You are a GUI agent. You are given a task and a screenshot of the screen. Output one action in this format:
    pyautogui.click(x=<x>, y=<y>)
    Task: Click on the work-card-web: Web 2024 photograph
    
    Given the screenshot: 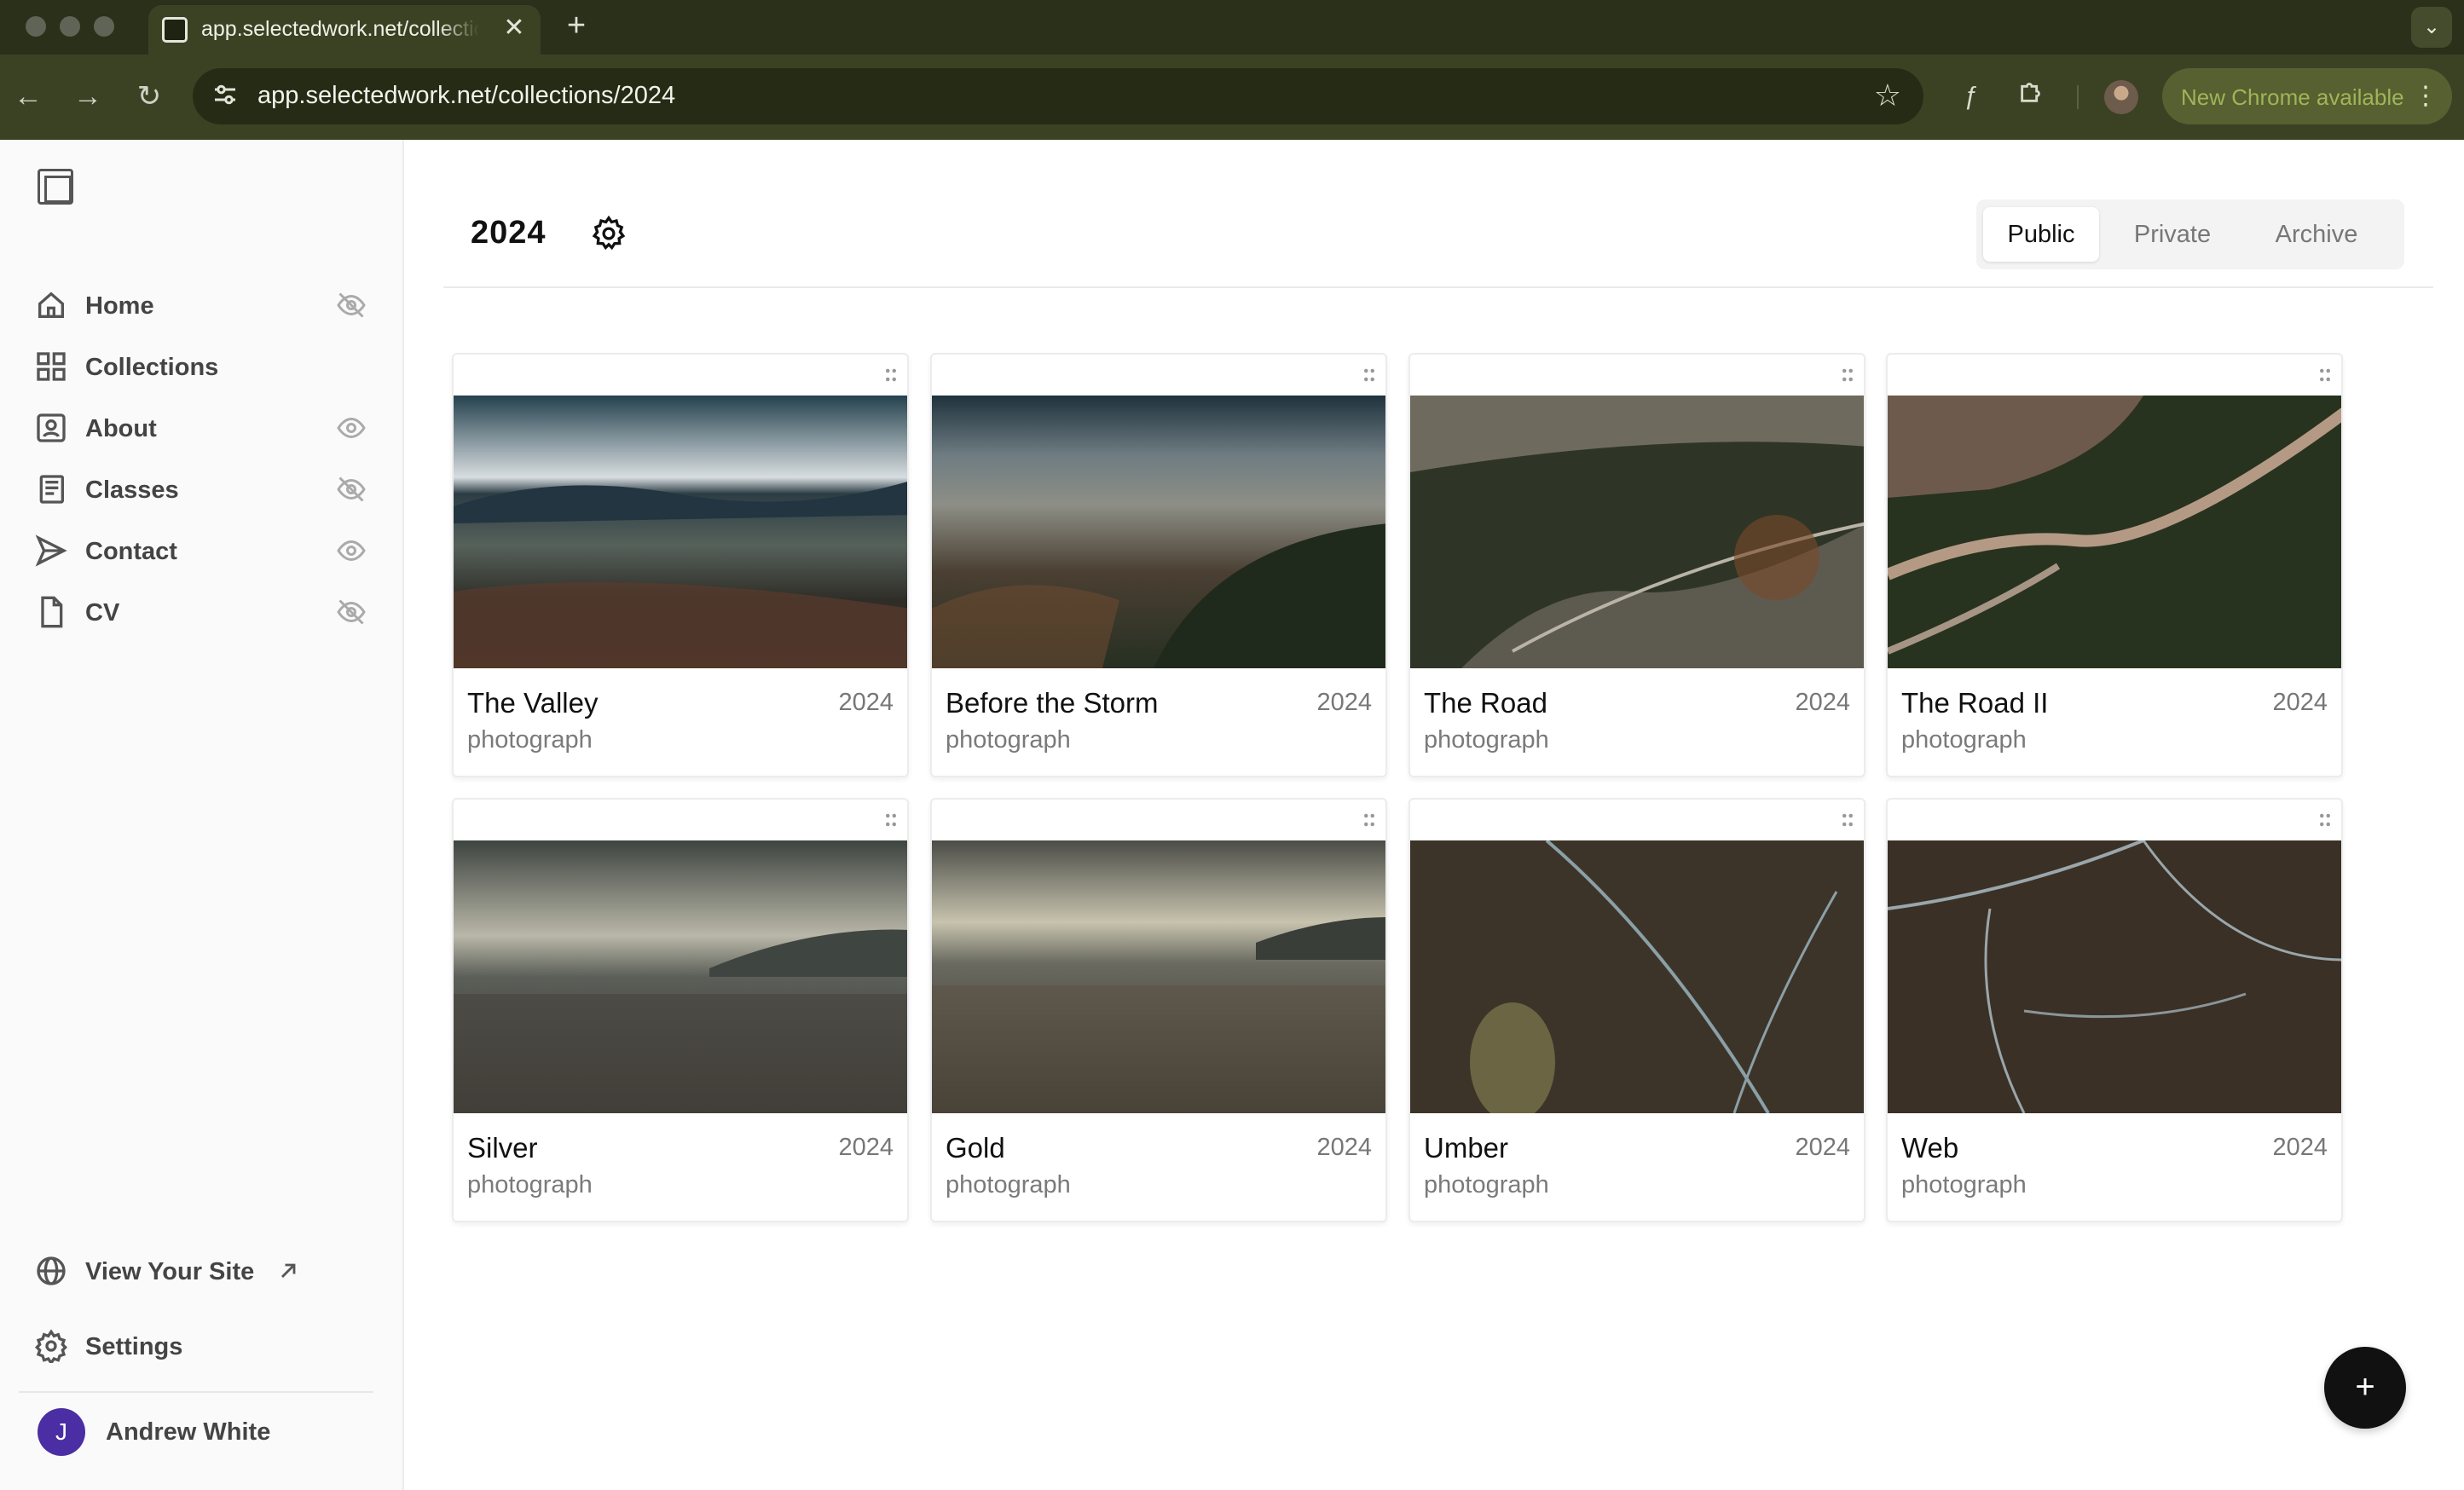 What is the action you would take?
    pyautogui.click(x=2114, y=1010)
    